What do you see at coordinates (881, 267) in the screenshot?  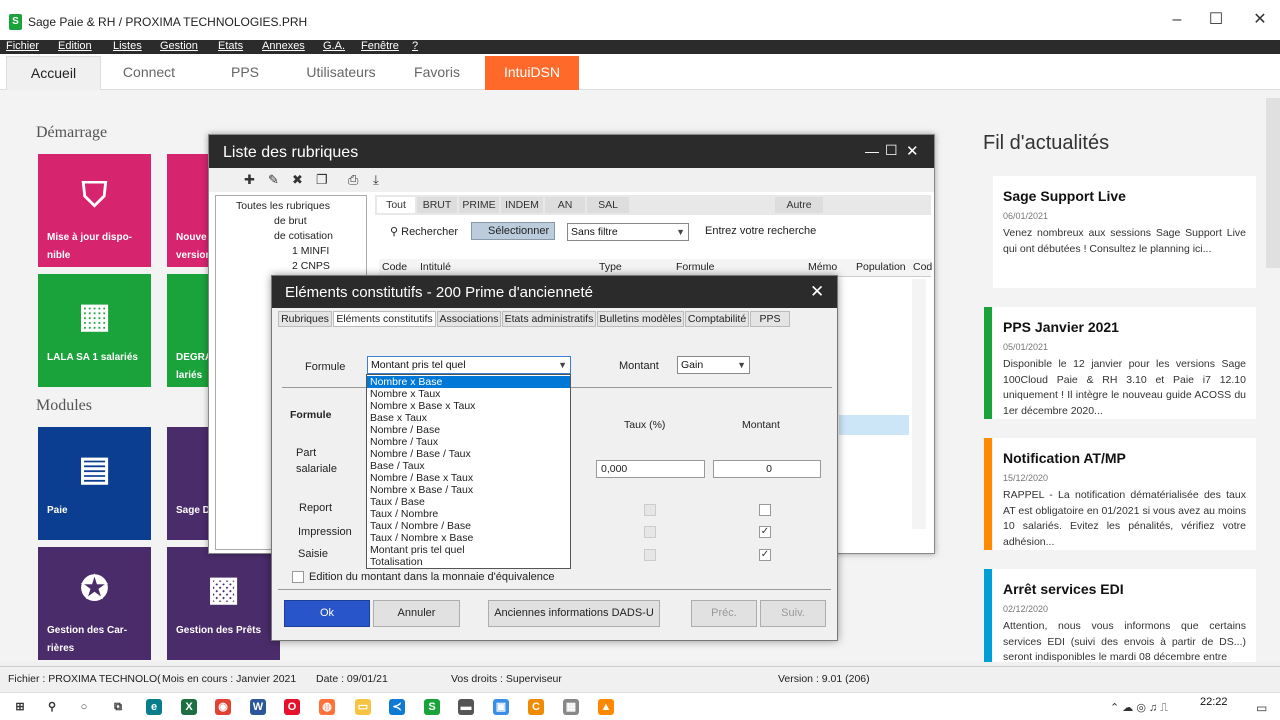 I see `col-population: Population` at bounding box center [881, 267].